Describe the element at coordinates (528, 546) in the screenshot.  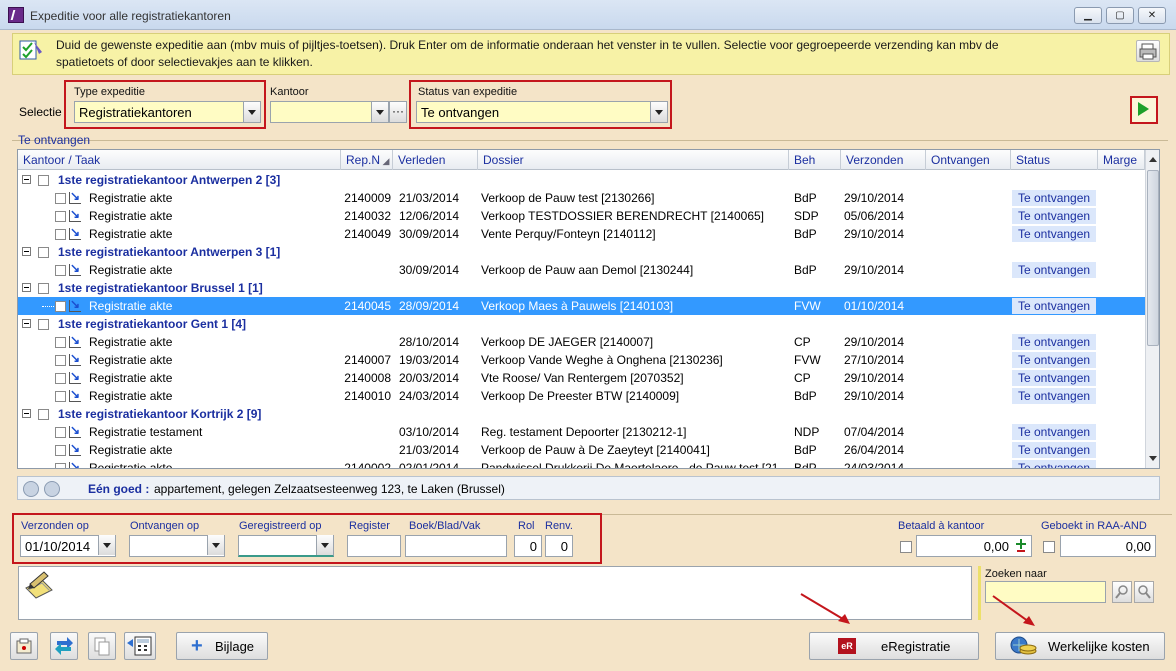
I see `rol-field: 0` at that location.